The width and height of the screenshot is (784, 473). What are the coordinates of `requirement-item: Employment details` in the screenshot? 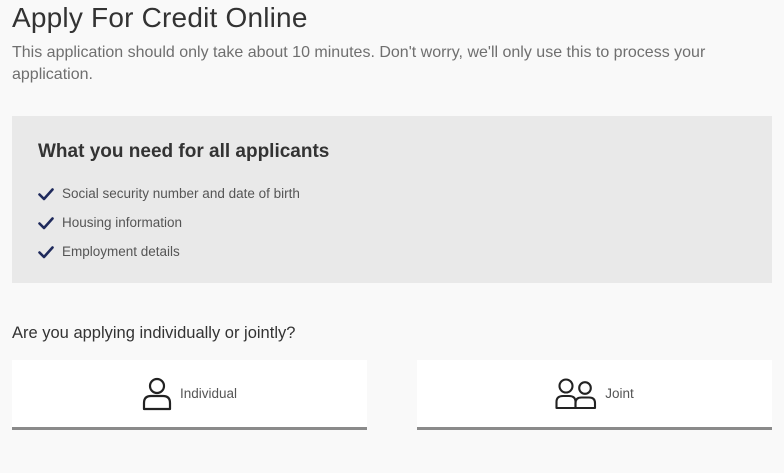 It's located at (169, 251).